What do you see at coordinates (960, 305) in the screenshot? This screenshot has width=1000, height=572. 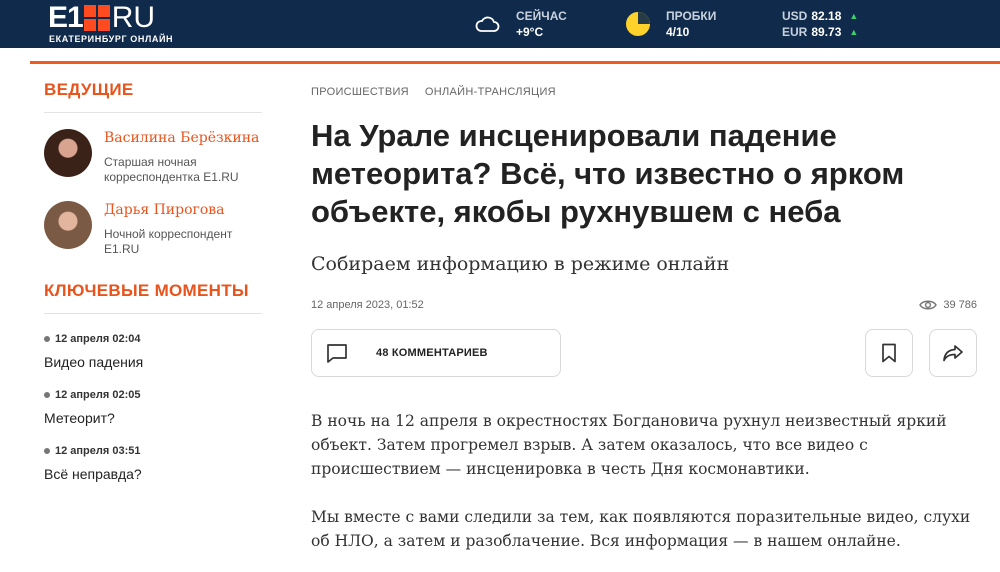 I see `views-count: 39 786` at bounding box center [960, 305].